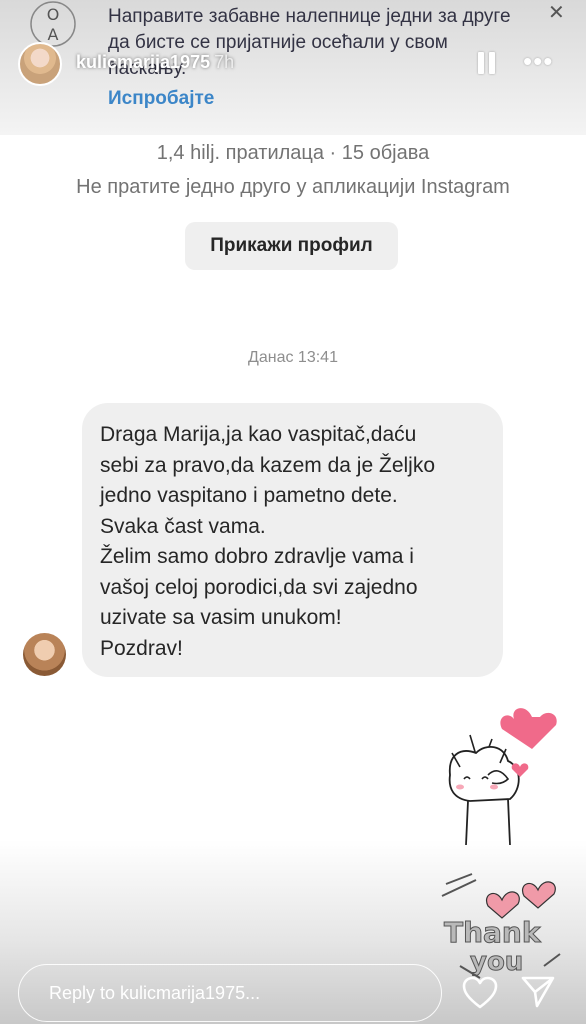 This screenshot has width=586, height=1024. I want to click on username-text: kulicmarija1975, so click(143, 62).